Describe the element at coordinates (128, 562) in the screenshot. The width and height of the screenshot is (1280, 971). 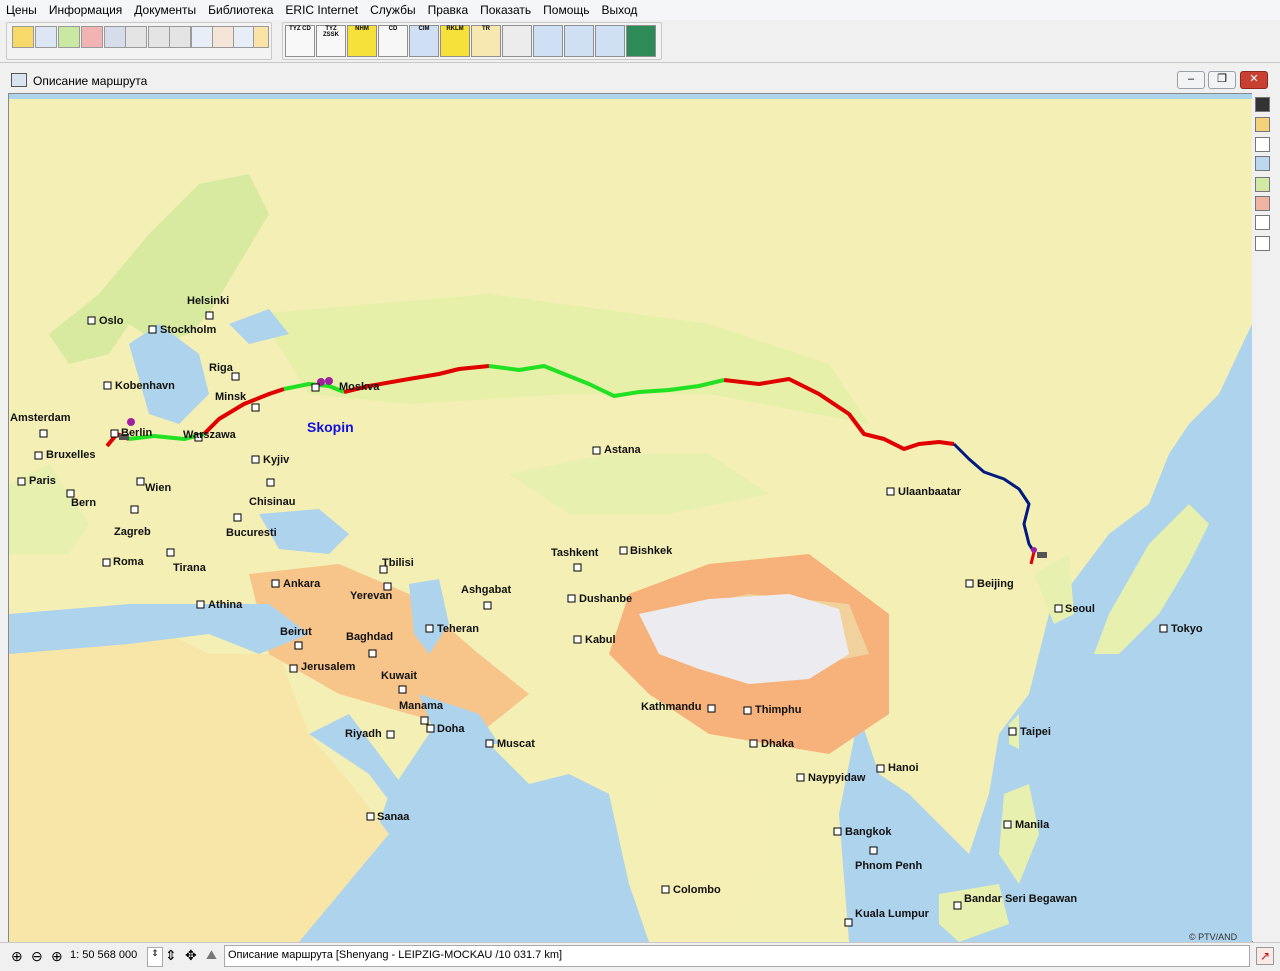
I see `svg-text: Roma` at that location.